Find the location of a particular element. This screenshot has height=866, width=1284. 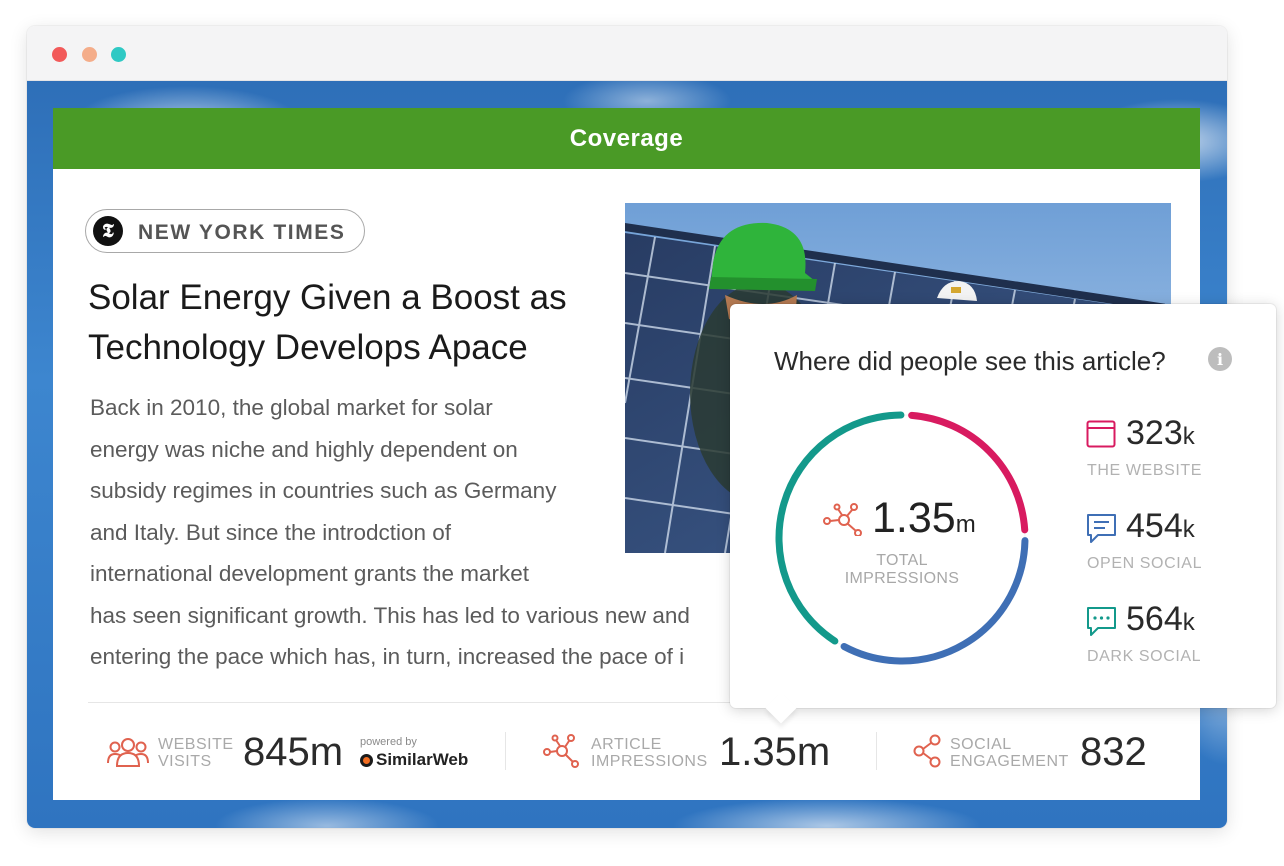

similarweb-logo: SimilarWeb is located at coordinates (414, 760).